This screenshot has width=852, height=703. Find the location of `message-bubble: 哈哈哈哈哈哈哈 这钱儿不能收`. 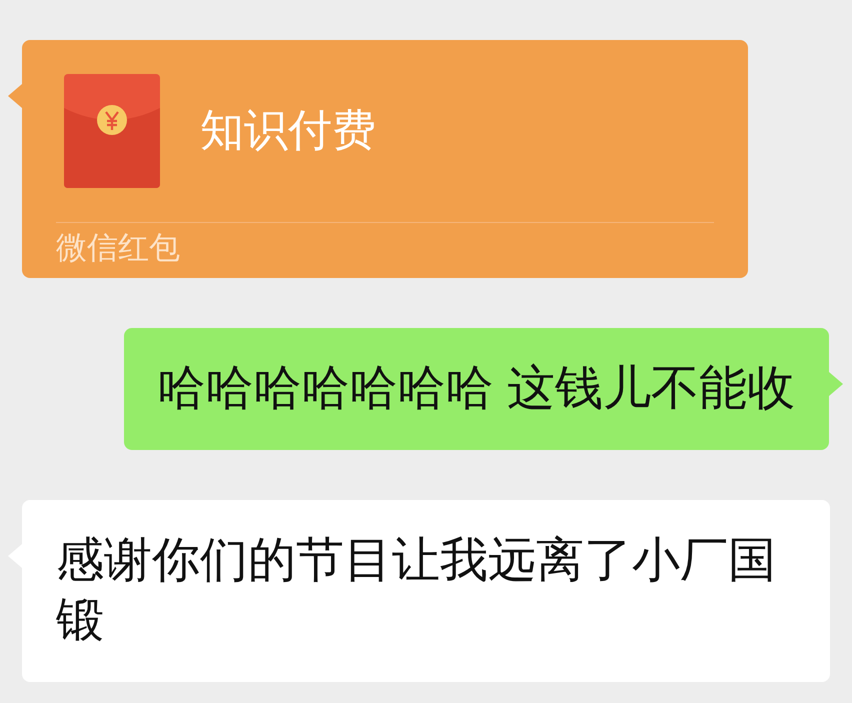

message-bubble: 哈哈哈哈哈哈哈 这钱儿不能收 is located at coordinates (476, 389).